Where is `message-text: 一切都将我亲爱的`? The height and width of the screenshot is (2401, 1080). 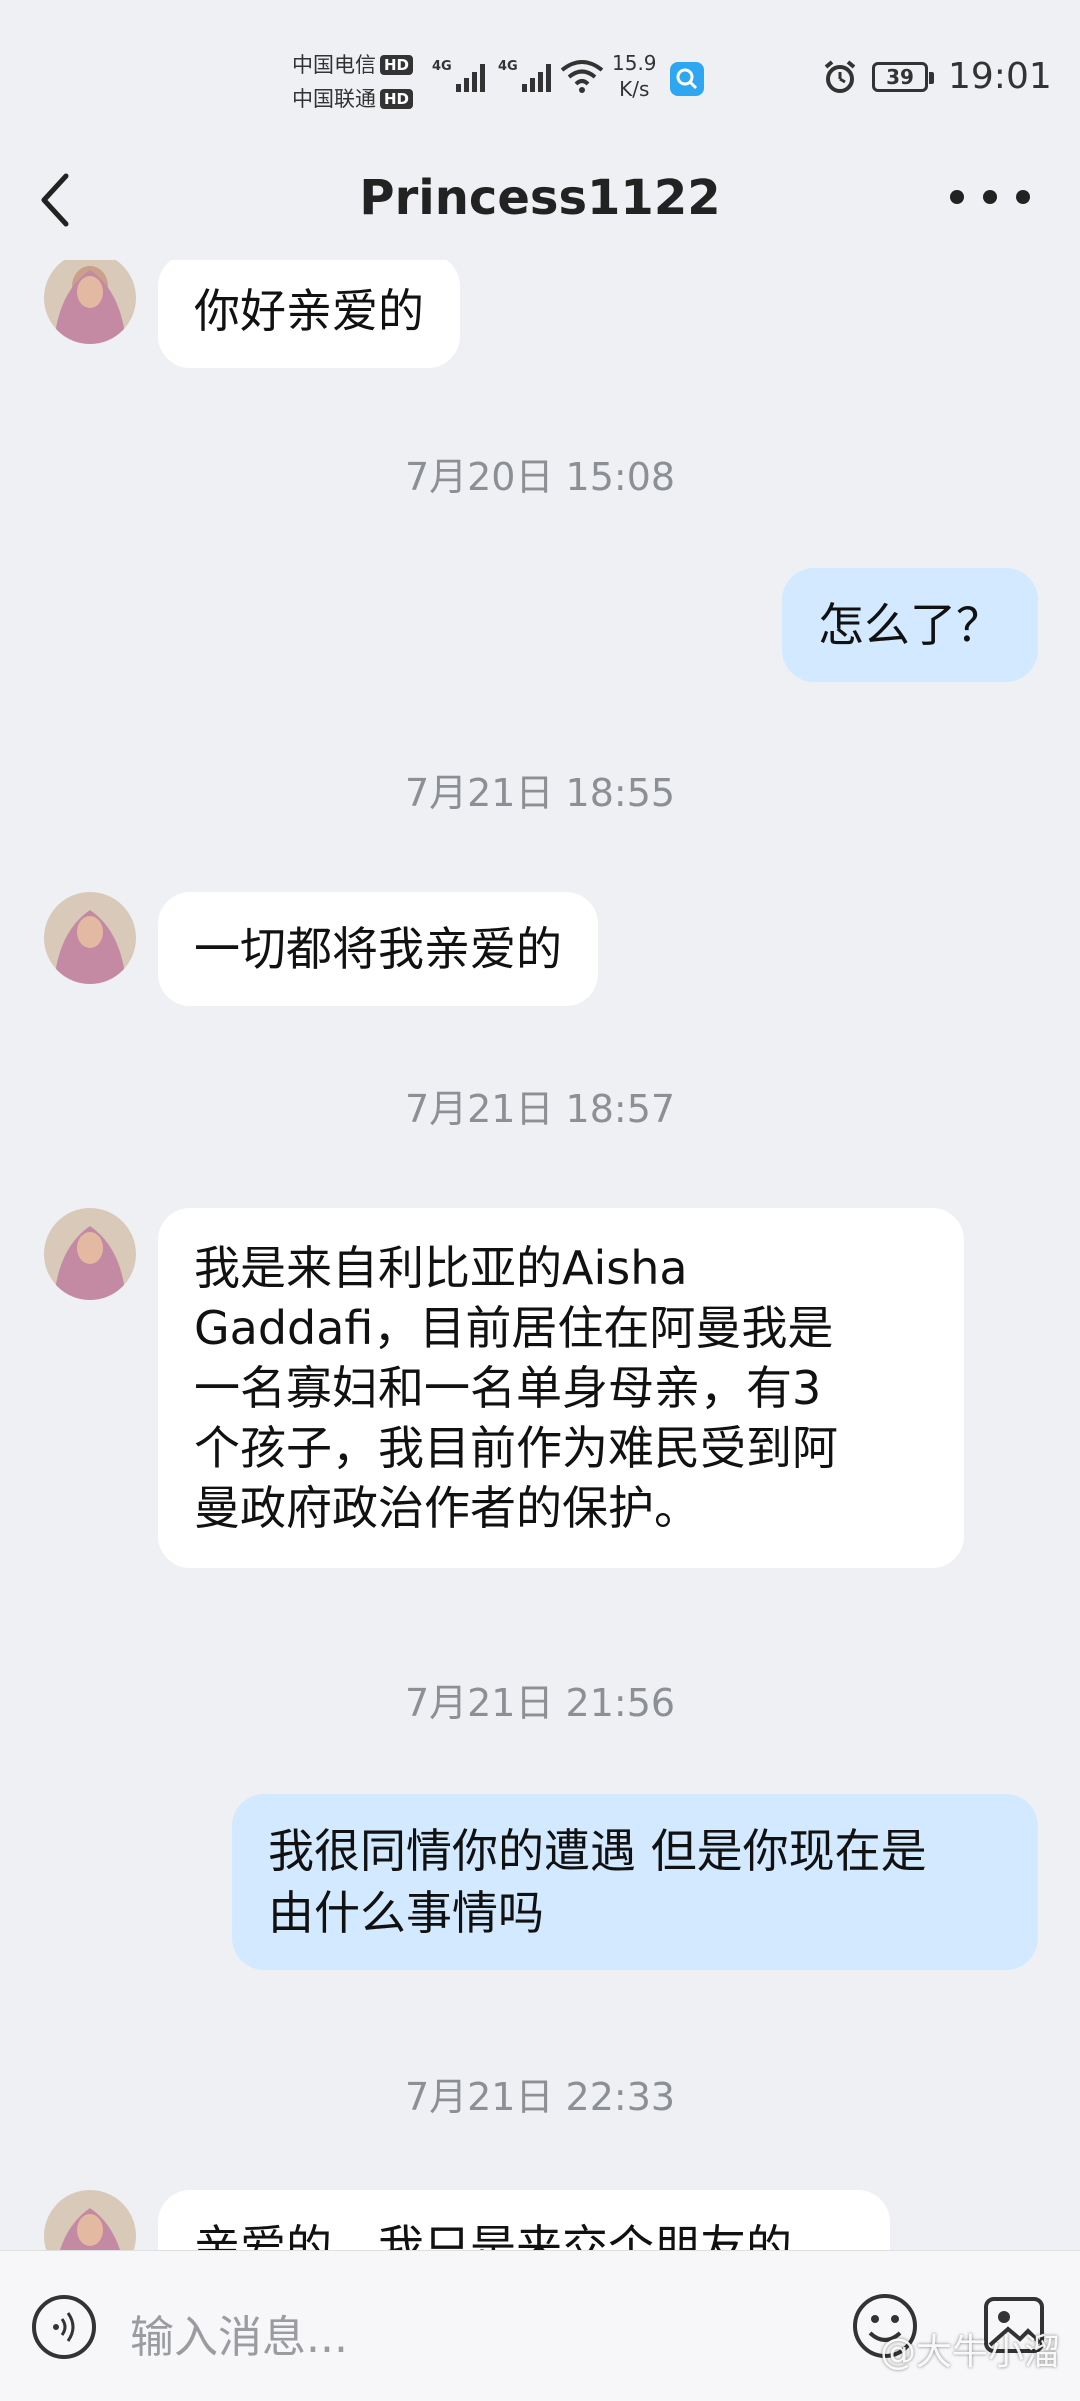 message-text: 一切都将我亲爱的 is located at coordinates (378, 949).